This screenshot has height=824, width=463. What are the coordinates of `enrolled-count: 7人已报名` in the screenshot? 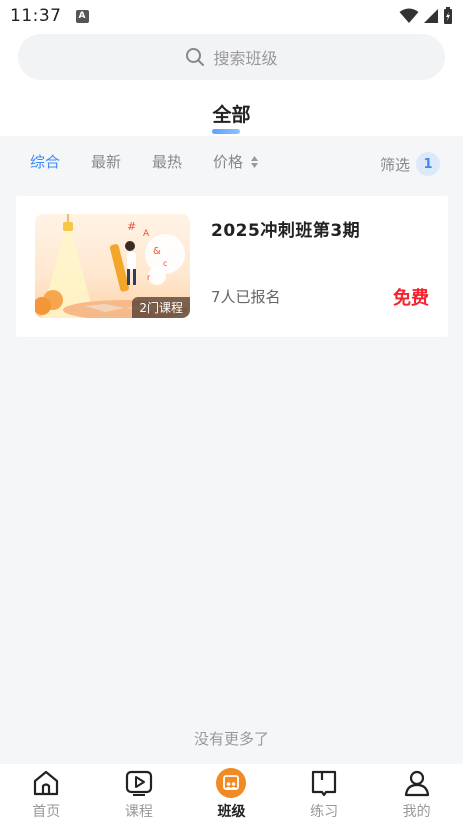 It's located at (246, 297).